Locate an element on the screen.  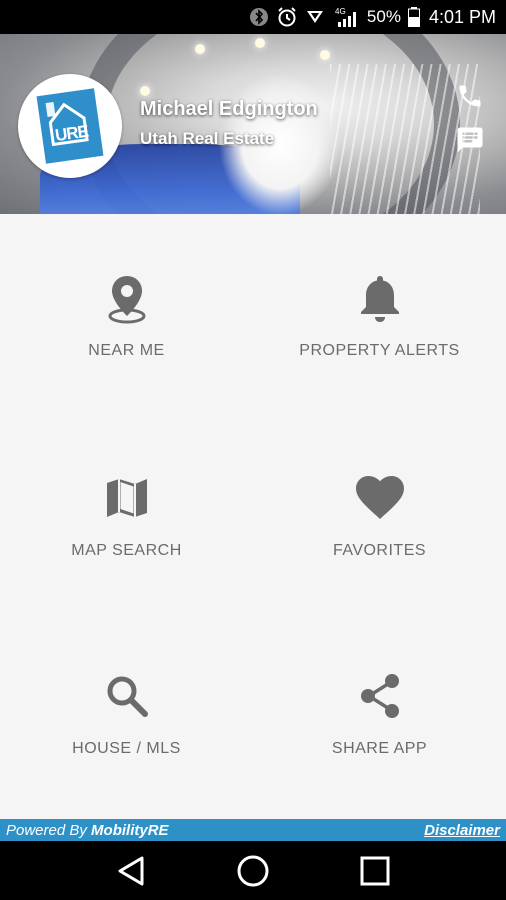
bluetooth-icon is located at coordinates (259, 17).